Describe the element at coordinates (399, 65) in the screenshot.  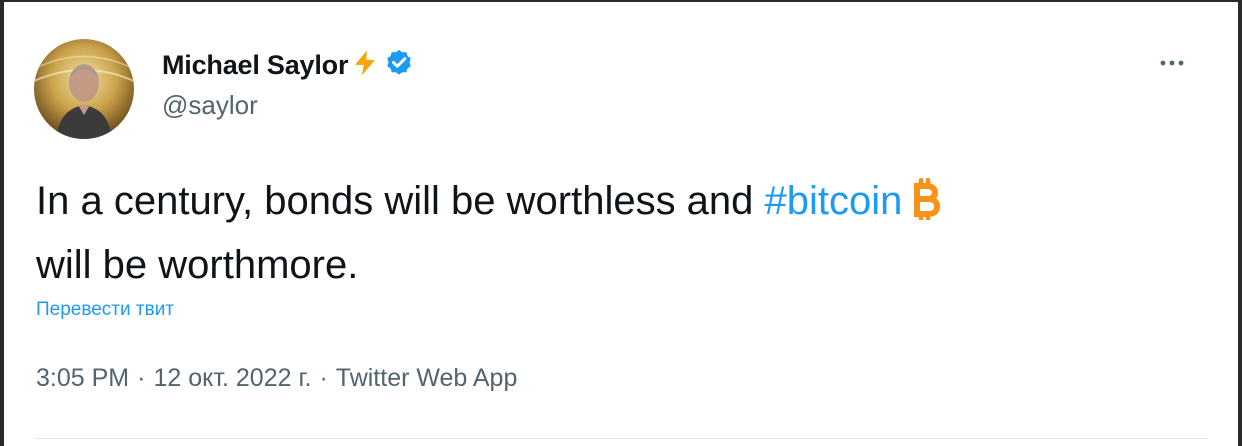
I see `verified-badge-icon` at that location.